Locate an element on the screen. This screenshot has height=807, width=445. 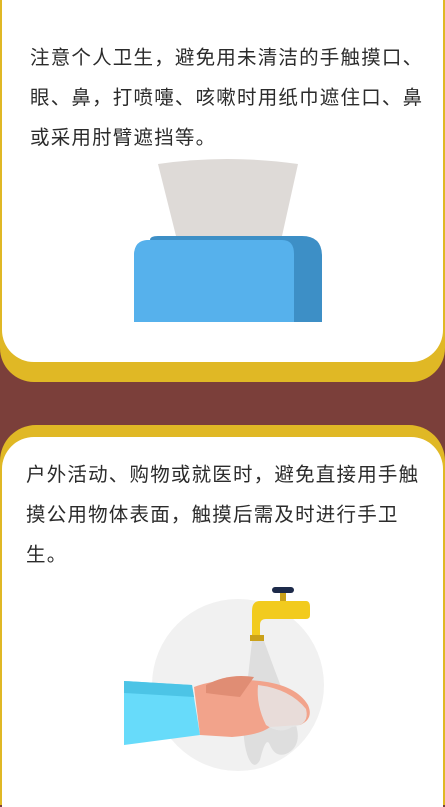
tissue-box-icon is located at coordinates (228, 240).